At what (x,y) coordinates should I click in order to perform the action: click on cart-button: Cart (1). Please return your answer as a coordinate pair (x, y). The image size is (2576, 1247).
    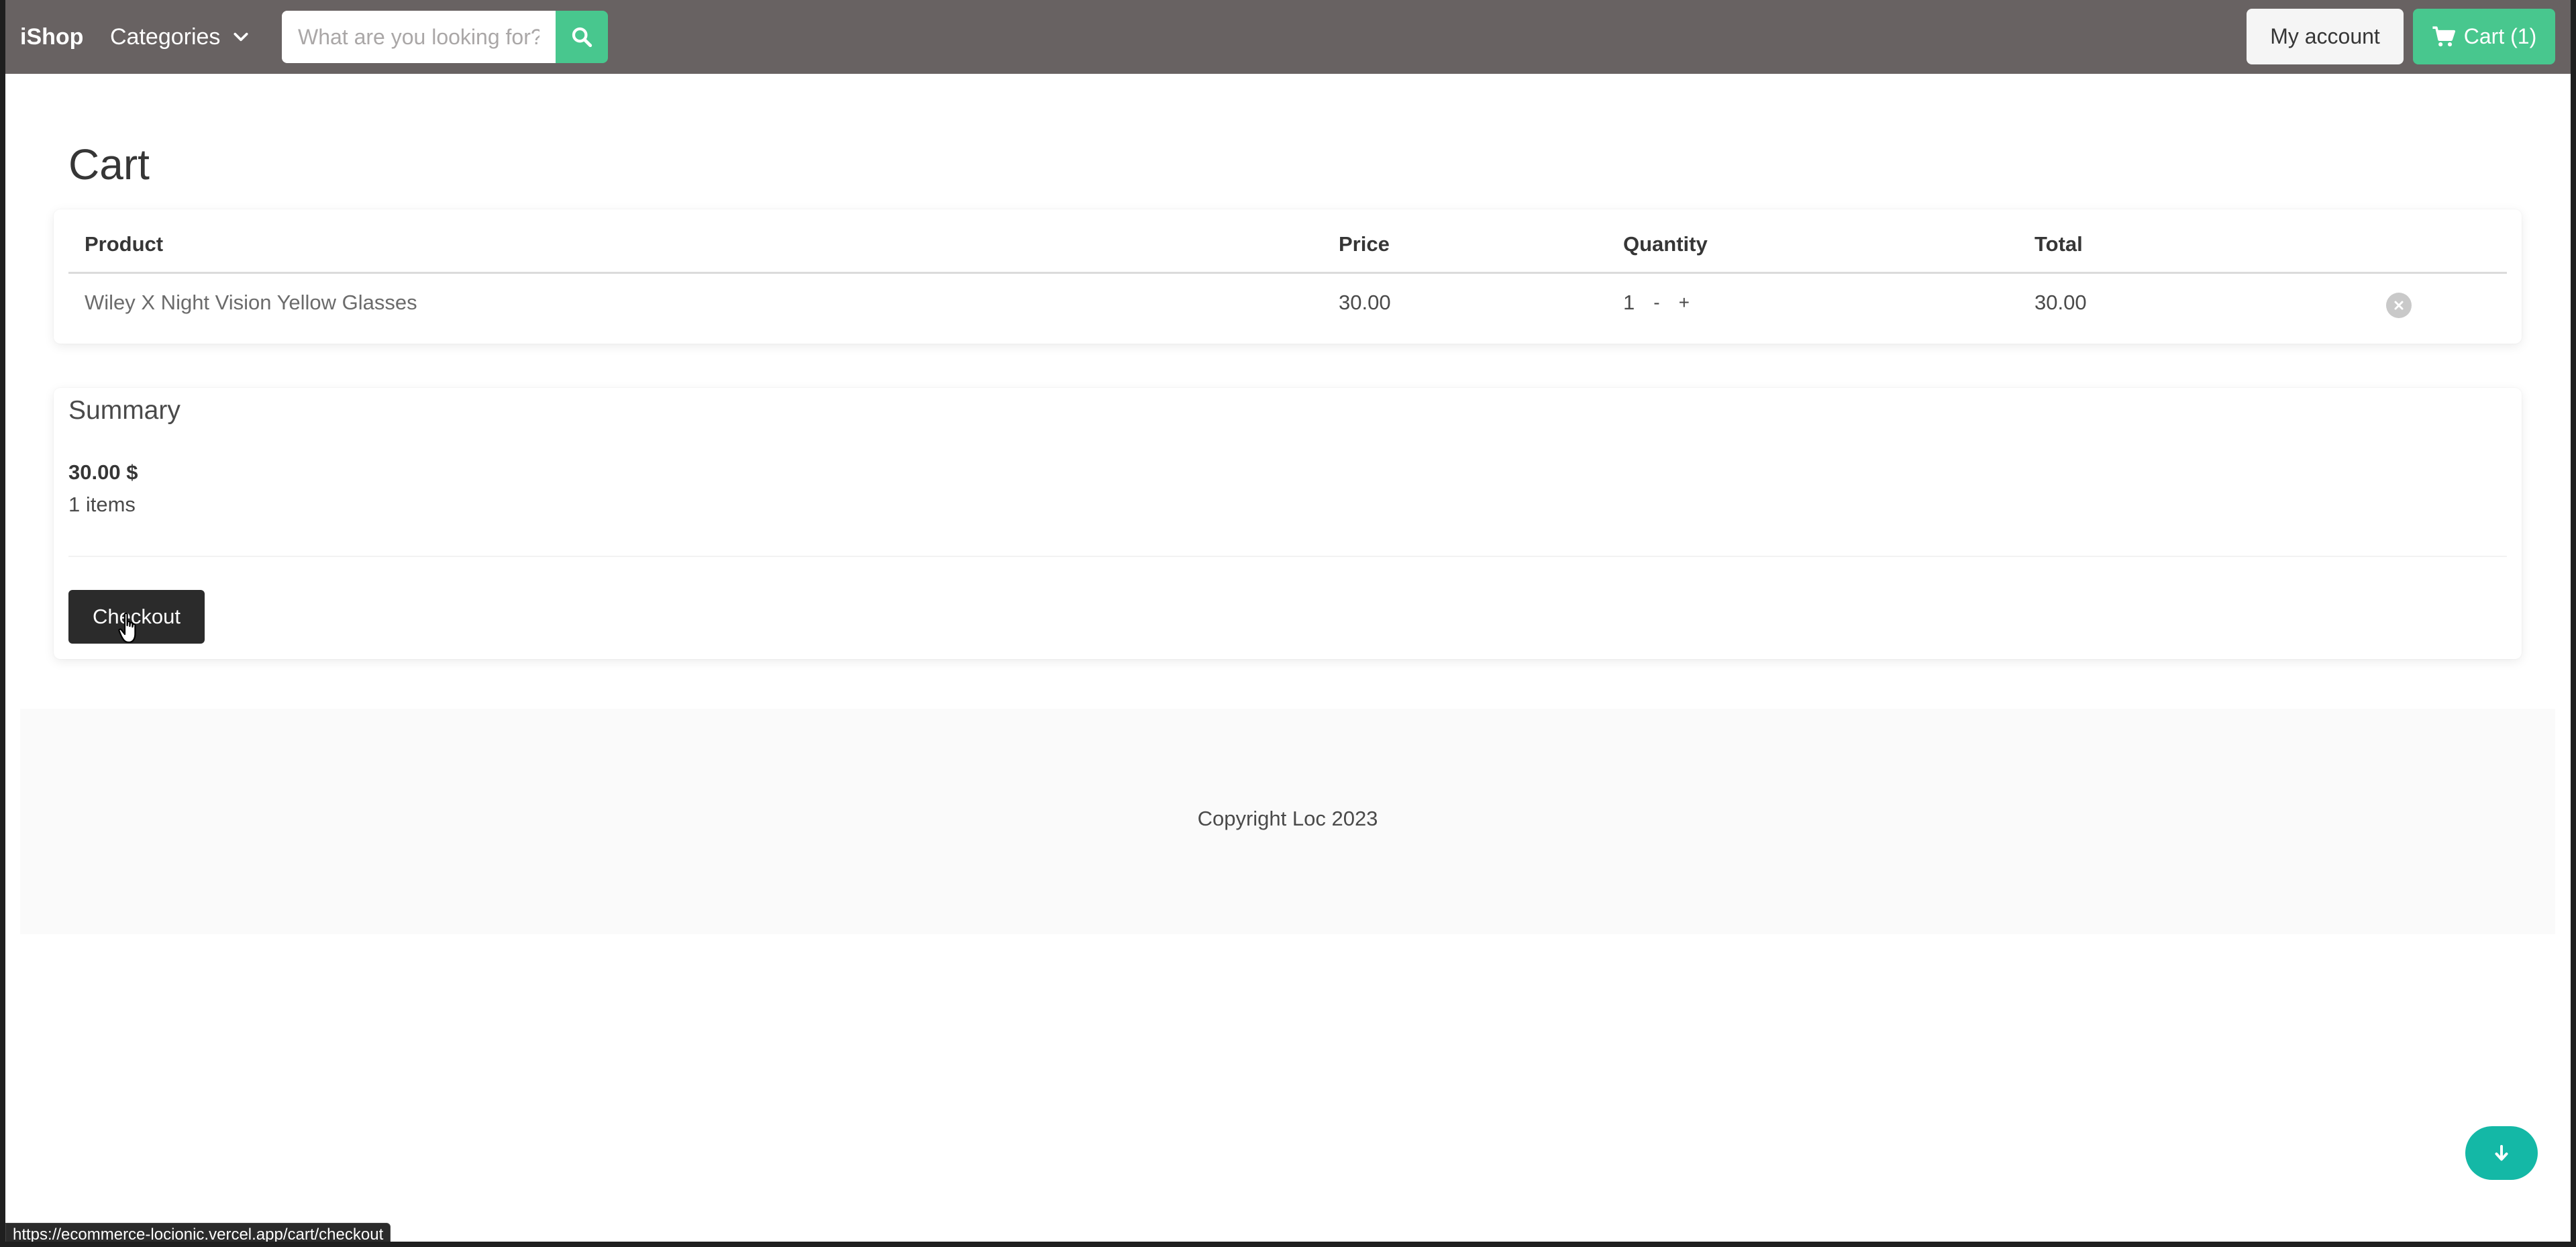
    Looking at the image, I should click on (2484, 36).